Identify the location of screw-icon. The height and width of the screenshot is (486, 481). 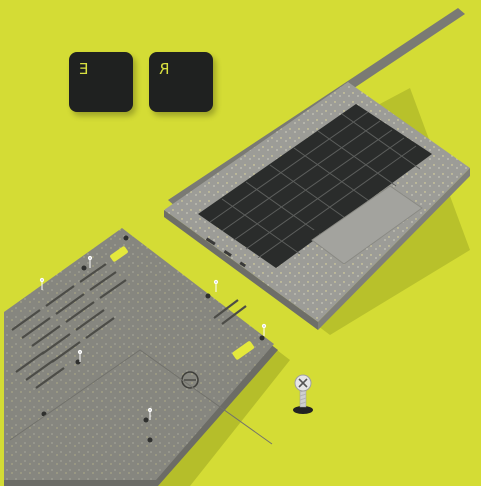
(303, 394).